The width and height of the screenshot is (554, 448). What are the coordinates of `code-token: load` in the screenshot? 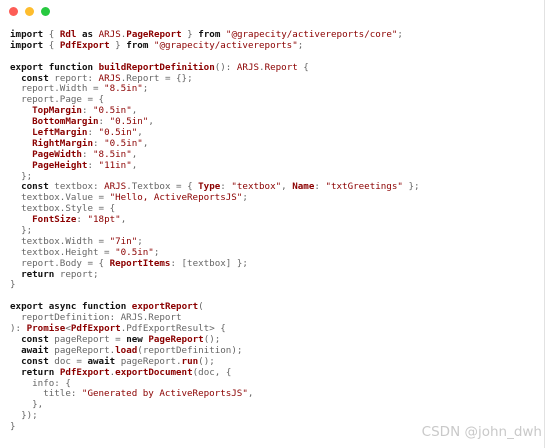 It's located at (126, 350).